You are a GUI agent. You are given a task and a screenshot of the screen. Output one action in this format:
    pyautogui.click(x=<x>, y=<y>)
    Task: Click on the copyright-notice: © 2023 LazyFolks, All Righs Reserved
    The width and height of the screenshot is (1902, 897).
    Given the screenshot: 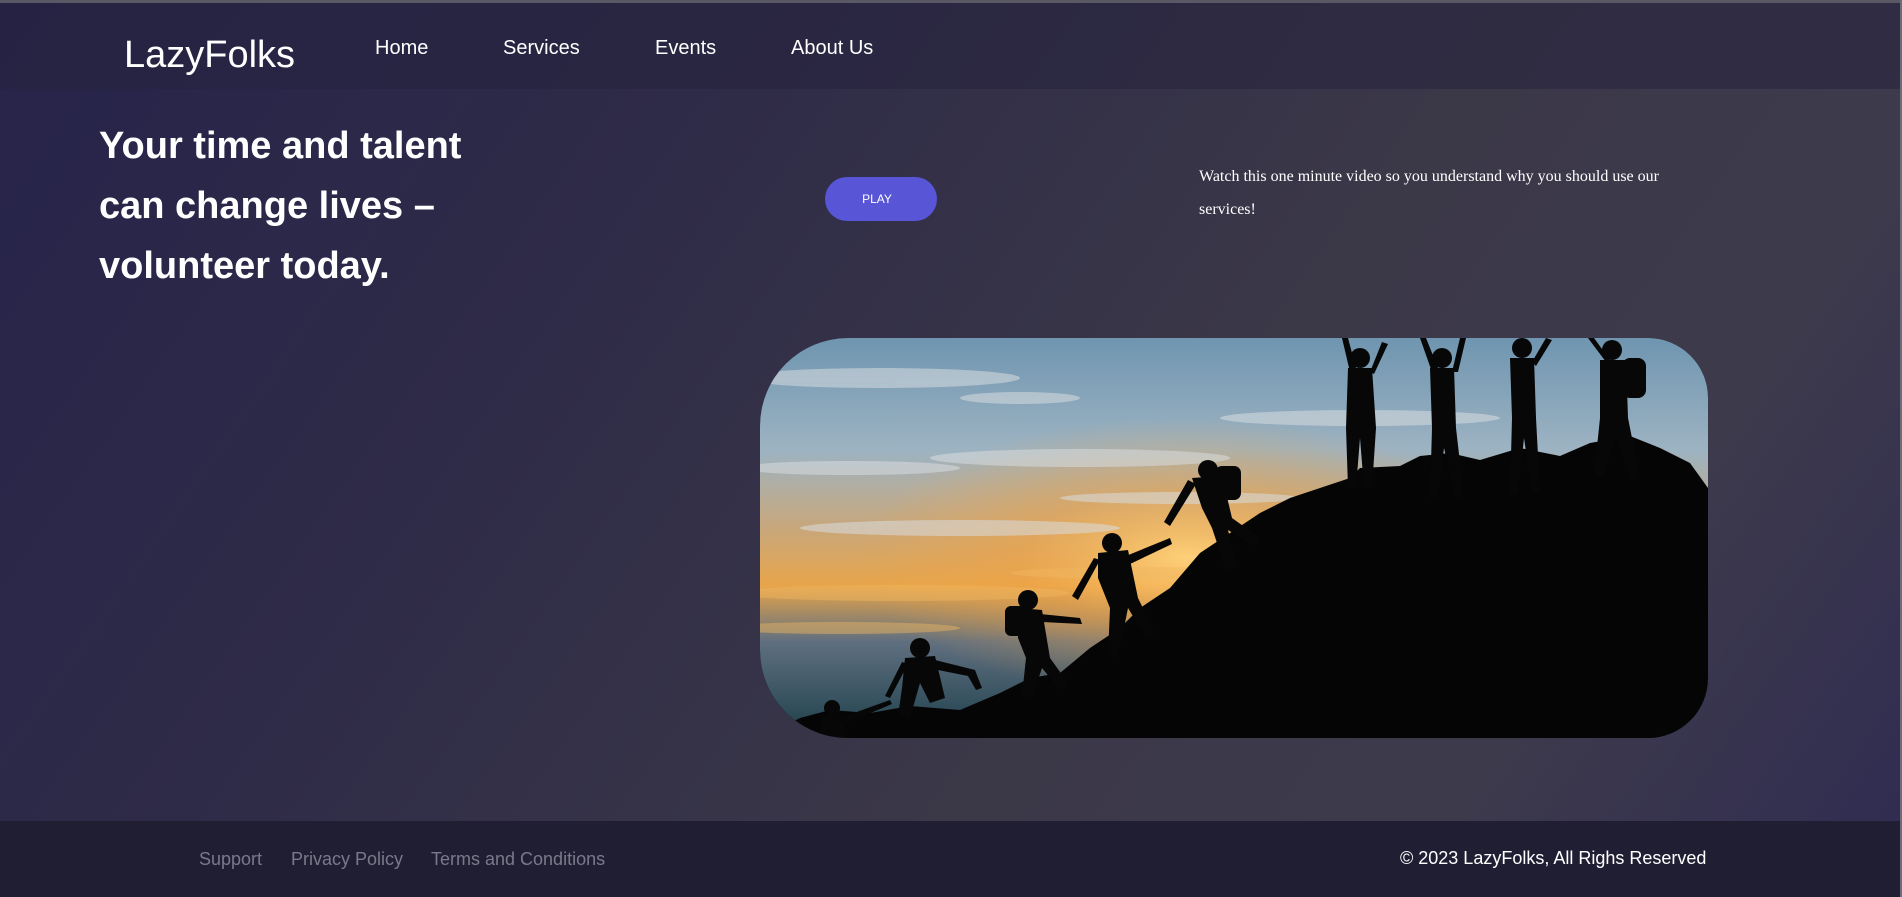 What is the action you would take?
    pyautogui.click(x=1553, y=858)
    